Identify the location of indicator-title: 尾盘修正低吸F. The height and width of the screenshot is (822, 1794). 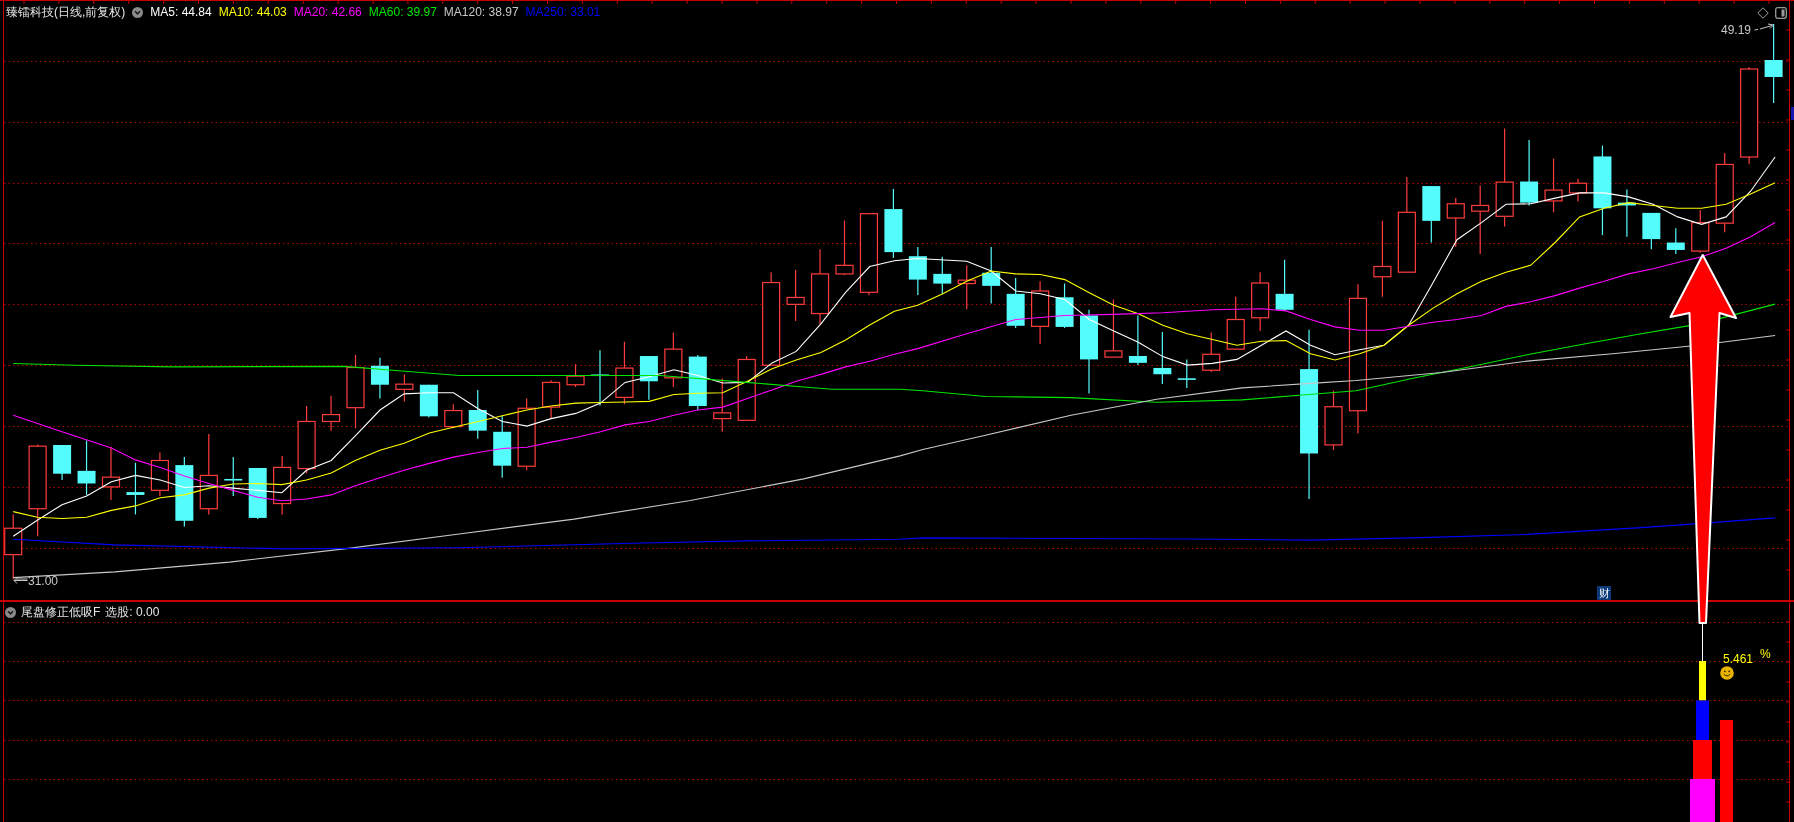
(61, 612).